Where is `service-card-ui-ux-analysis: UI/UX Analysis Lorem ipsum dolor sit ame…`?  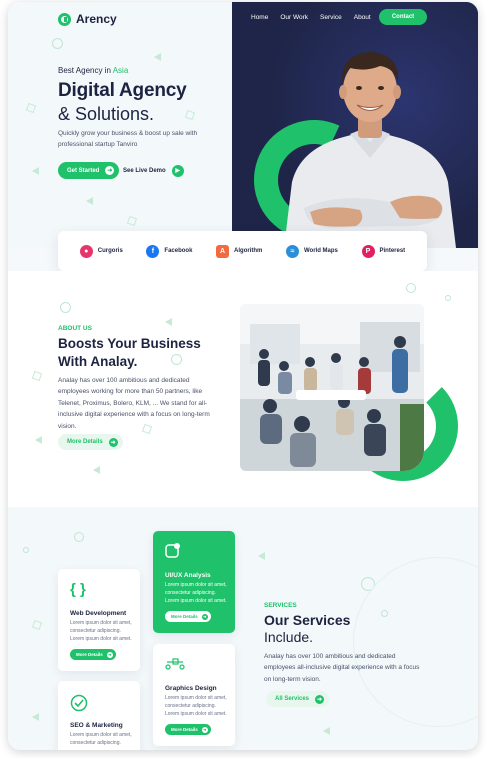
service-card-ui-ux-analysis: UI/UX Analysis Lorem ipsum dolor sit ame… is located at coordinates (194, 582).